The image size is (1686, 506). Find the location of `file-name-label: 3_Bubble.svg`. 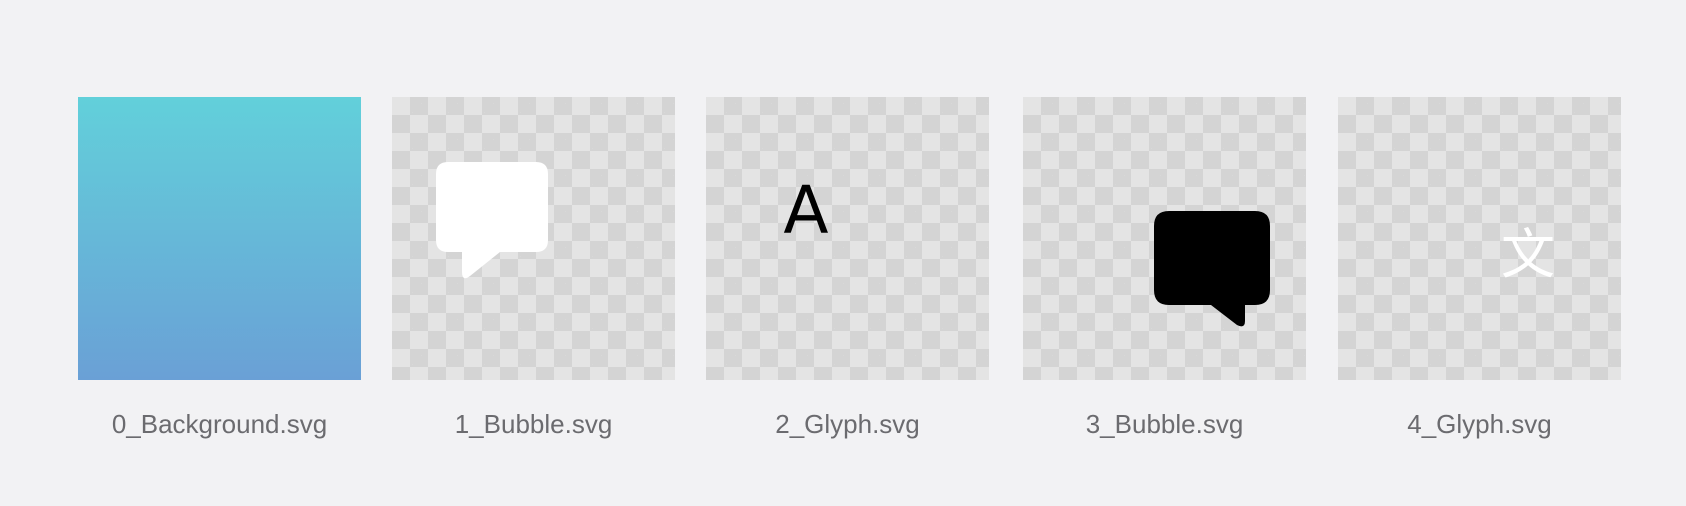

file-name-label: 3_Bubble.svg is located at coordinates (1164, 424).